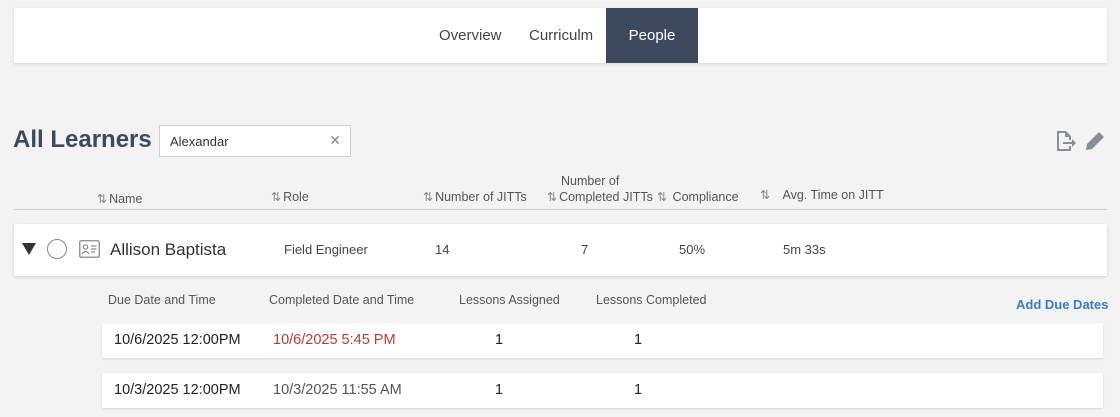 This screenshot has height=417, width=1120. Describe the element at coordinates (82, 139) in the screenshot. I see `page-title: All Learners` at that location.